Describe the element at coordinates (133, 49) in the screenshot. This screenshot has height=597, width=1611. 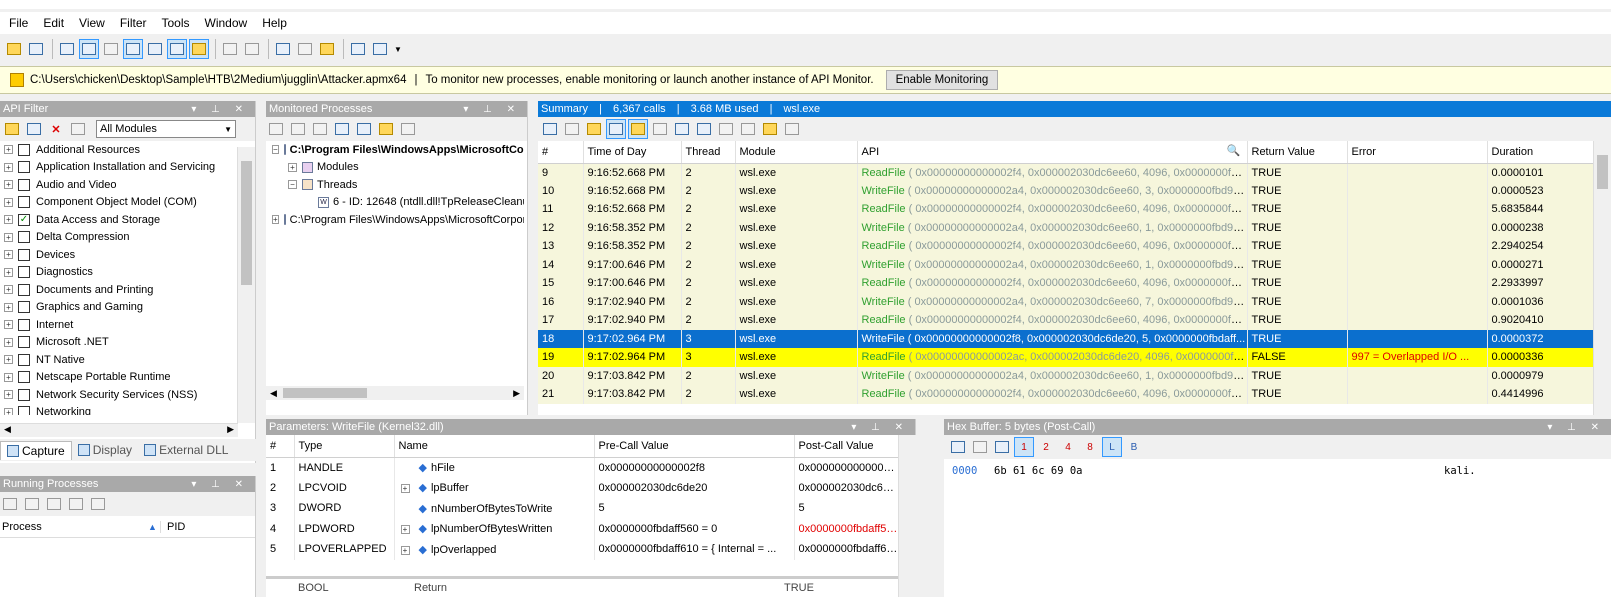
I see `view-layout-icon` at that location.